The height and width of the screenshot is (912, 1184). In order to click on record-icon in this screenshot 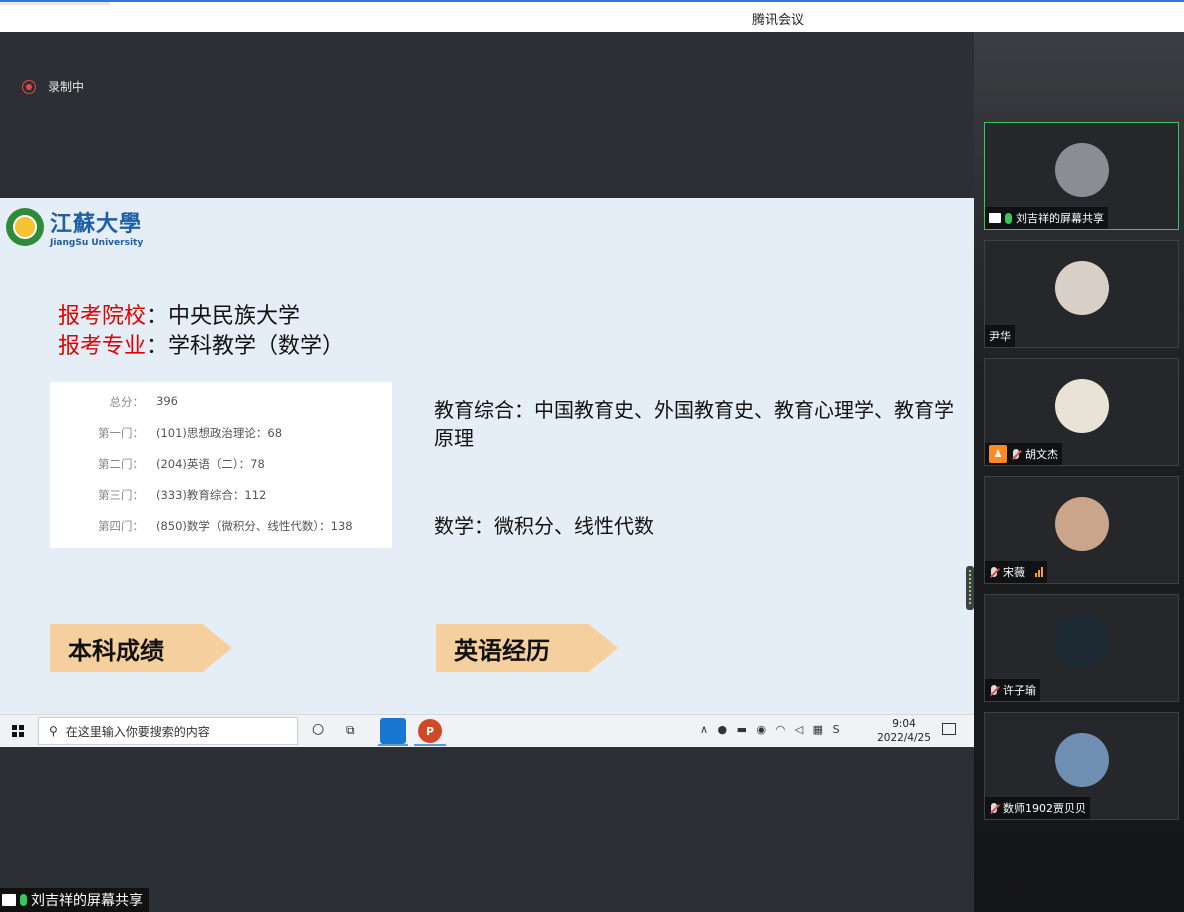, I will do `click(29, 86)`.